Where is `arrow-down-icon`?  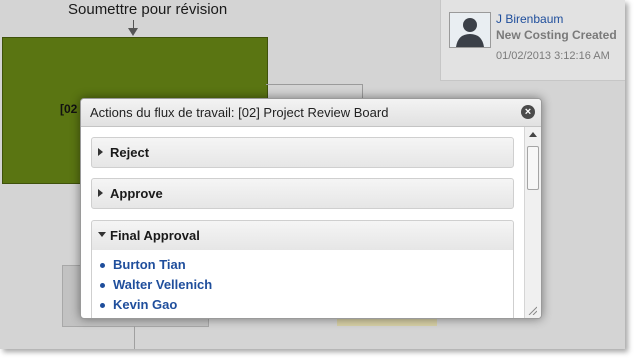 arrow-down-icon is located at coordinates (133, 32).